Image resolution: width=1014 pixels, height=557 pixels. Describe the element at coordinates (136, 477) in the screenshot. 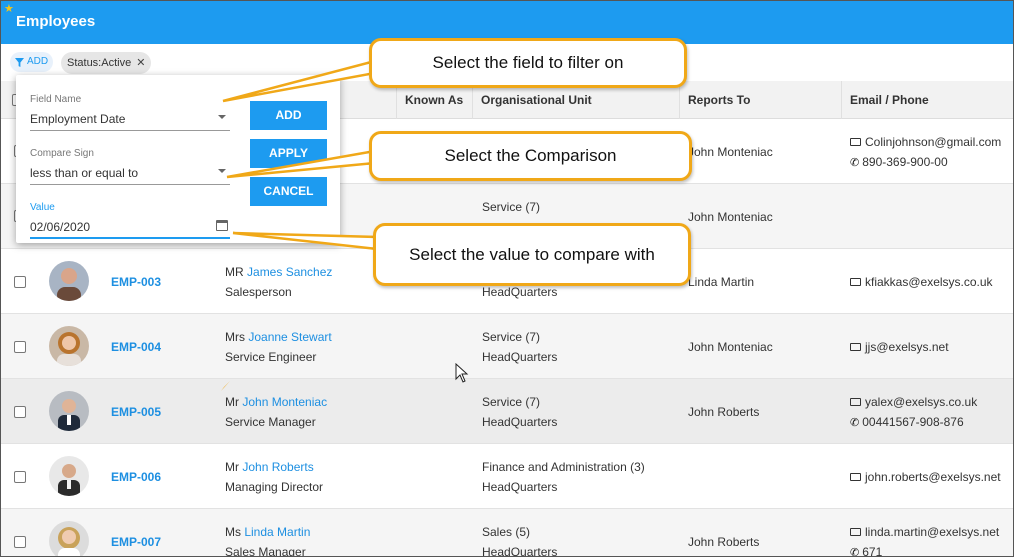

I see `employee-id-link: EMP-006` at that location.